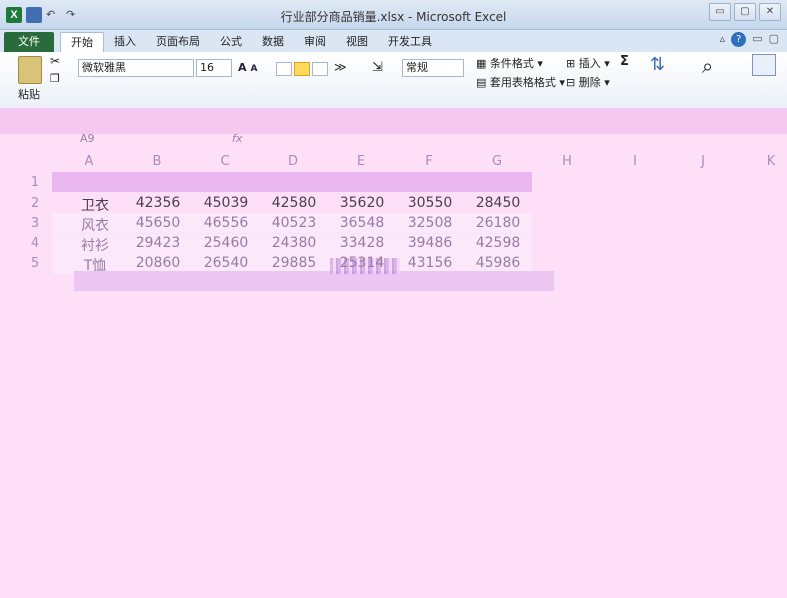 The width and height of the screenshot is (787, 598). Describe the element at coordinates (757, 39) in the screenshot. I see `workbook-minimize-icon: ▭` at that location.